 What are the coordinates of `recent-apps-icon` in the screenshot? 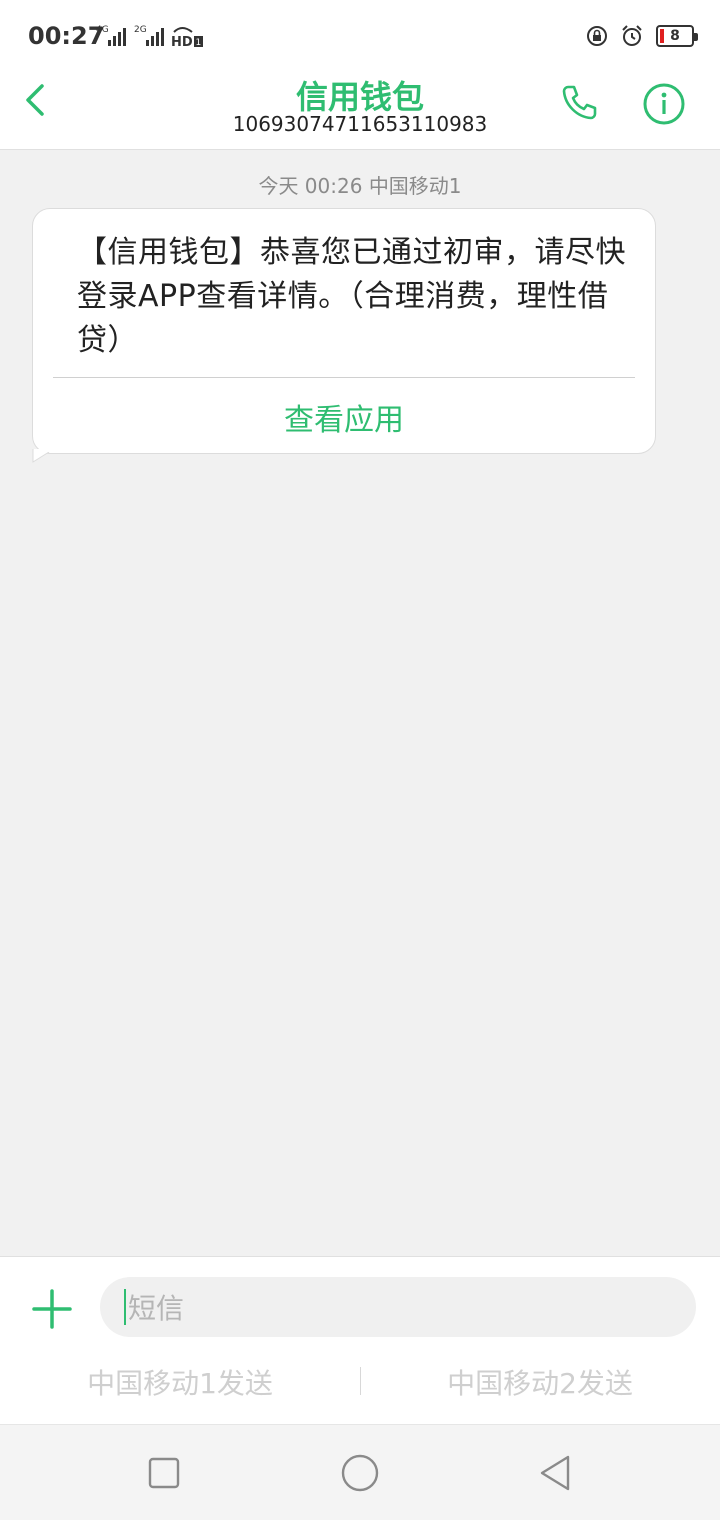 It's located at (164, 1473).